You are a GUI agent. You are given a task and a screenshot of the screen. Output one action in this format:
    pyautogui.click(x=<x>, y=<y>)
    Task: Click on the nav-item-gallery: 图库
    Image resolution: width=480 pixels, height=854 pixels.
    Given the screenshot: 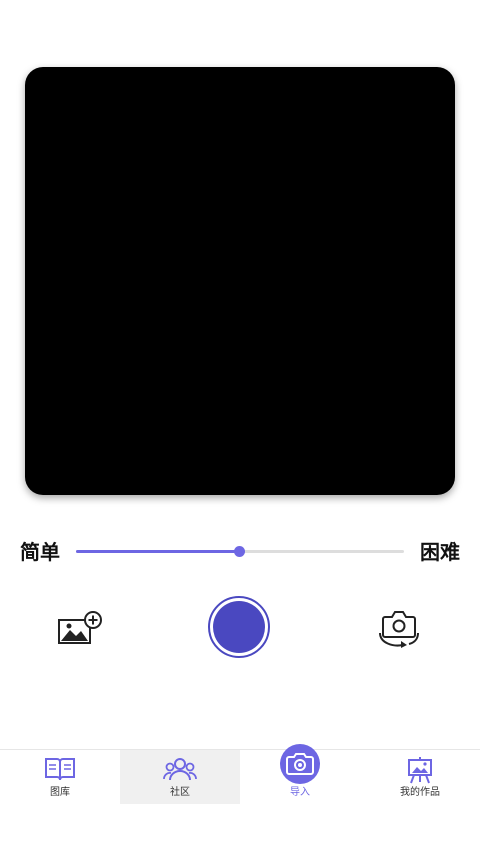 What is the action you would take?
    pyautogui.click(x=60, y=777)
    